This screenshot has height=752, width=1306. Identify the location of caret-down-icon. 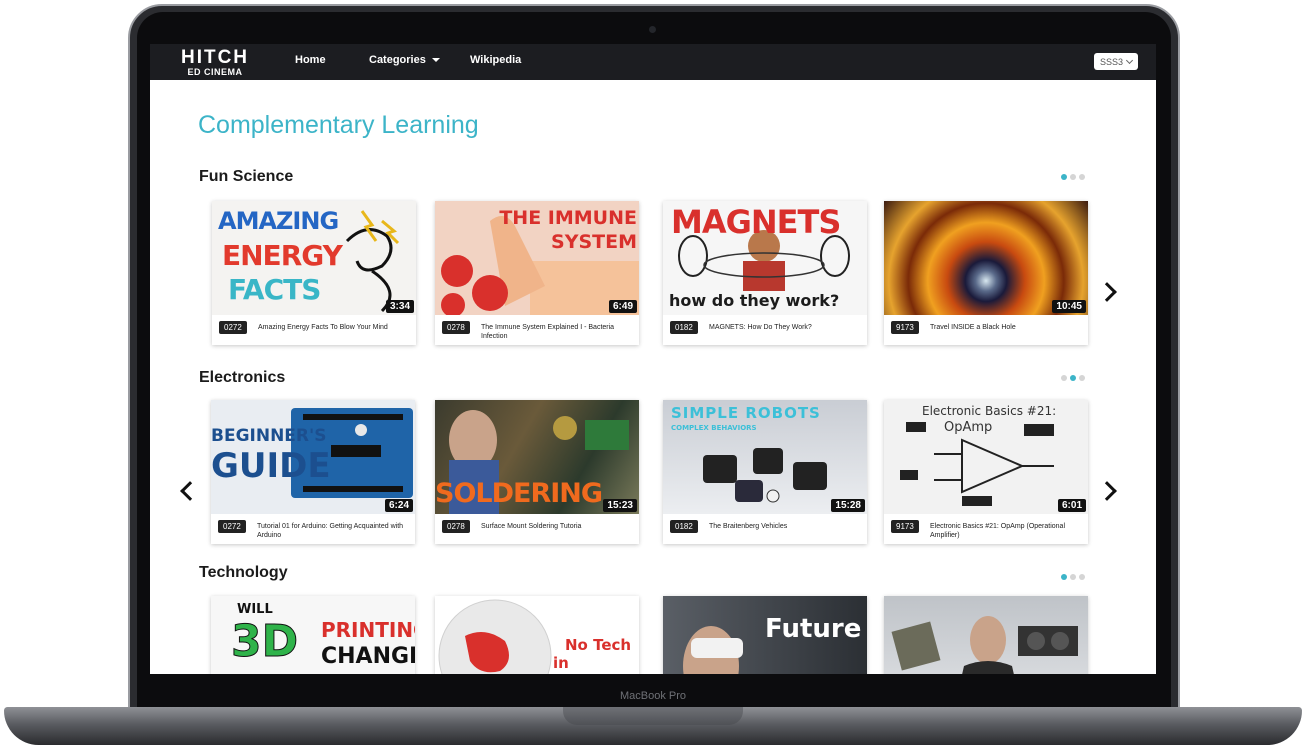
(435, 60).